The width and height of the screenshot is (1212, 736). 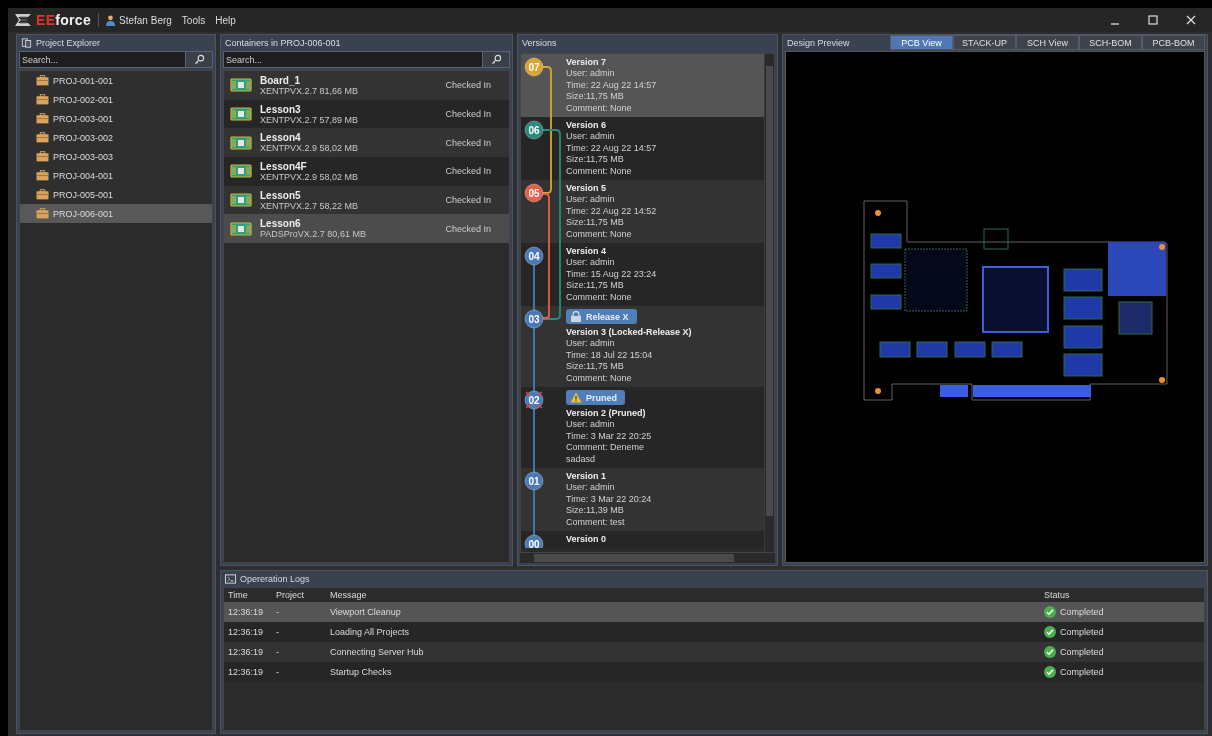 What do you see at coordinates (116, 99) in the screenshot?
I see `project-item: PROJ-002-001` at bounding box center [116, 99].